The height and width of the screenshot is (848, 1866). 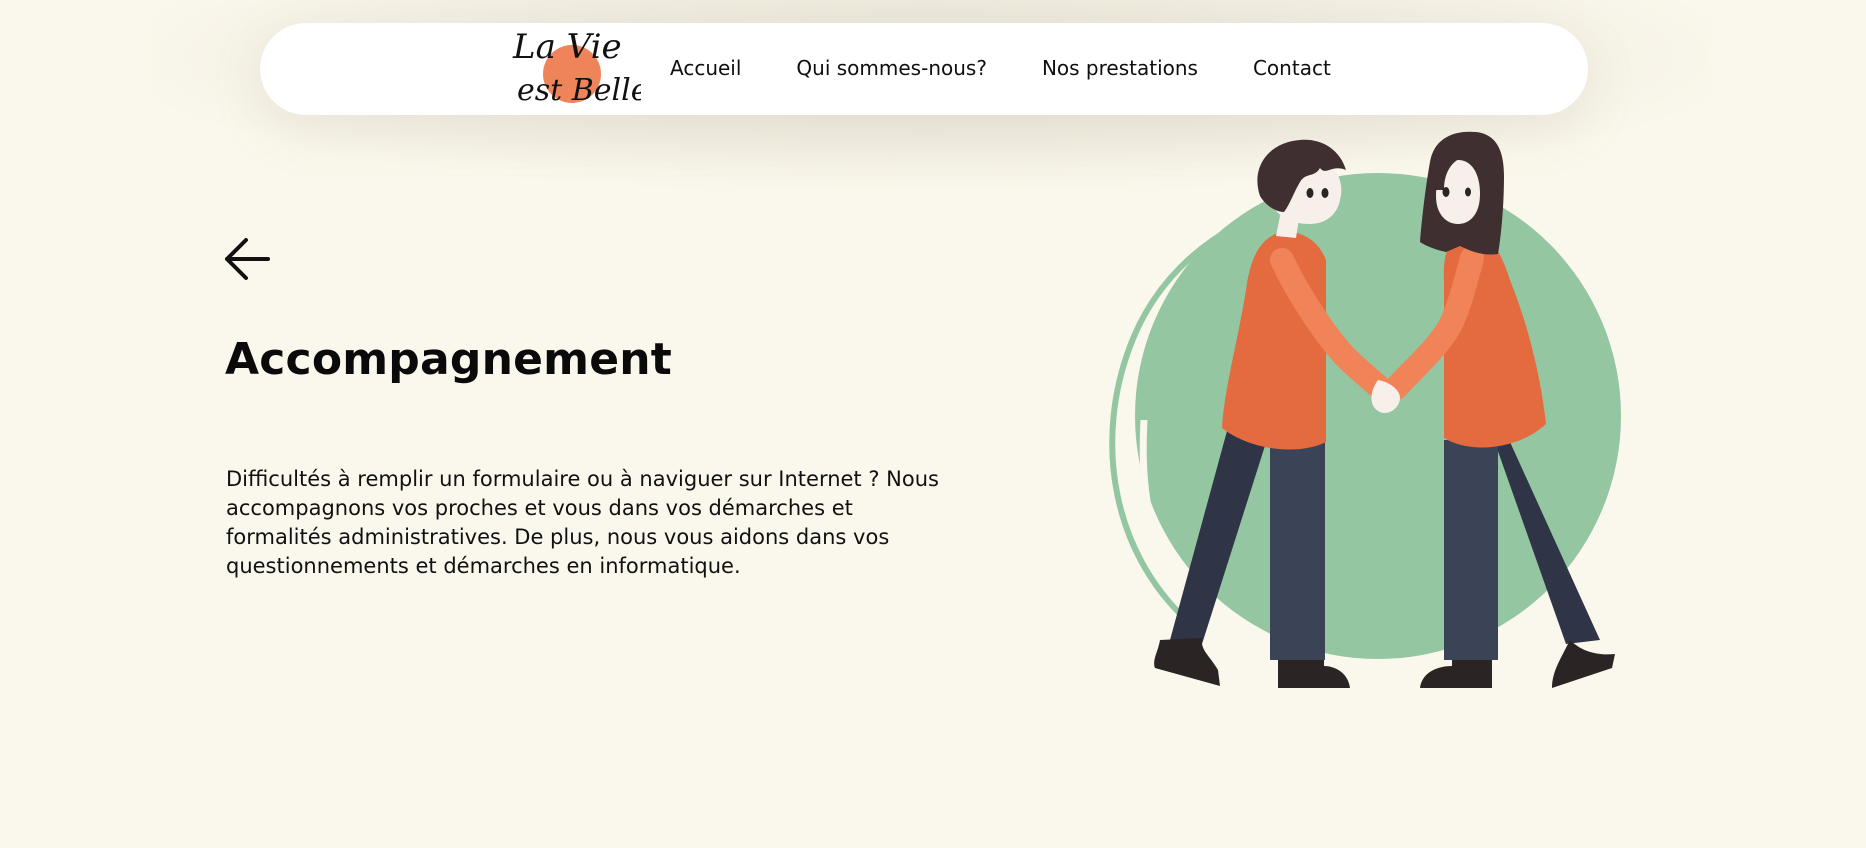 I want to click on man-eye-left, so click(x=1310, y=193).